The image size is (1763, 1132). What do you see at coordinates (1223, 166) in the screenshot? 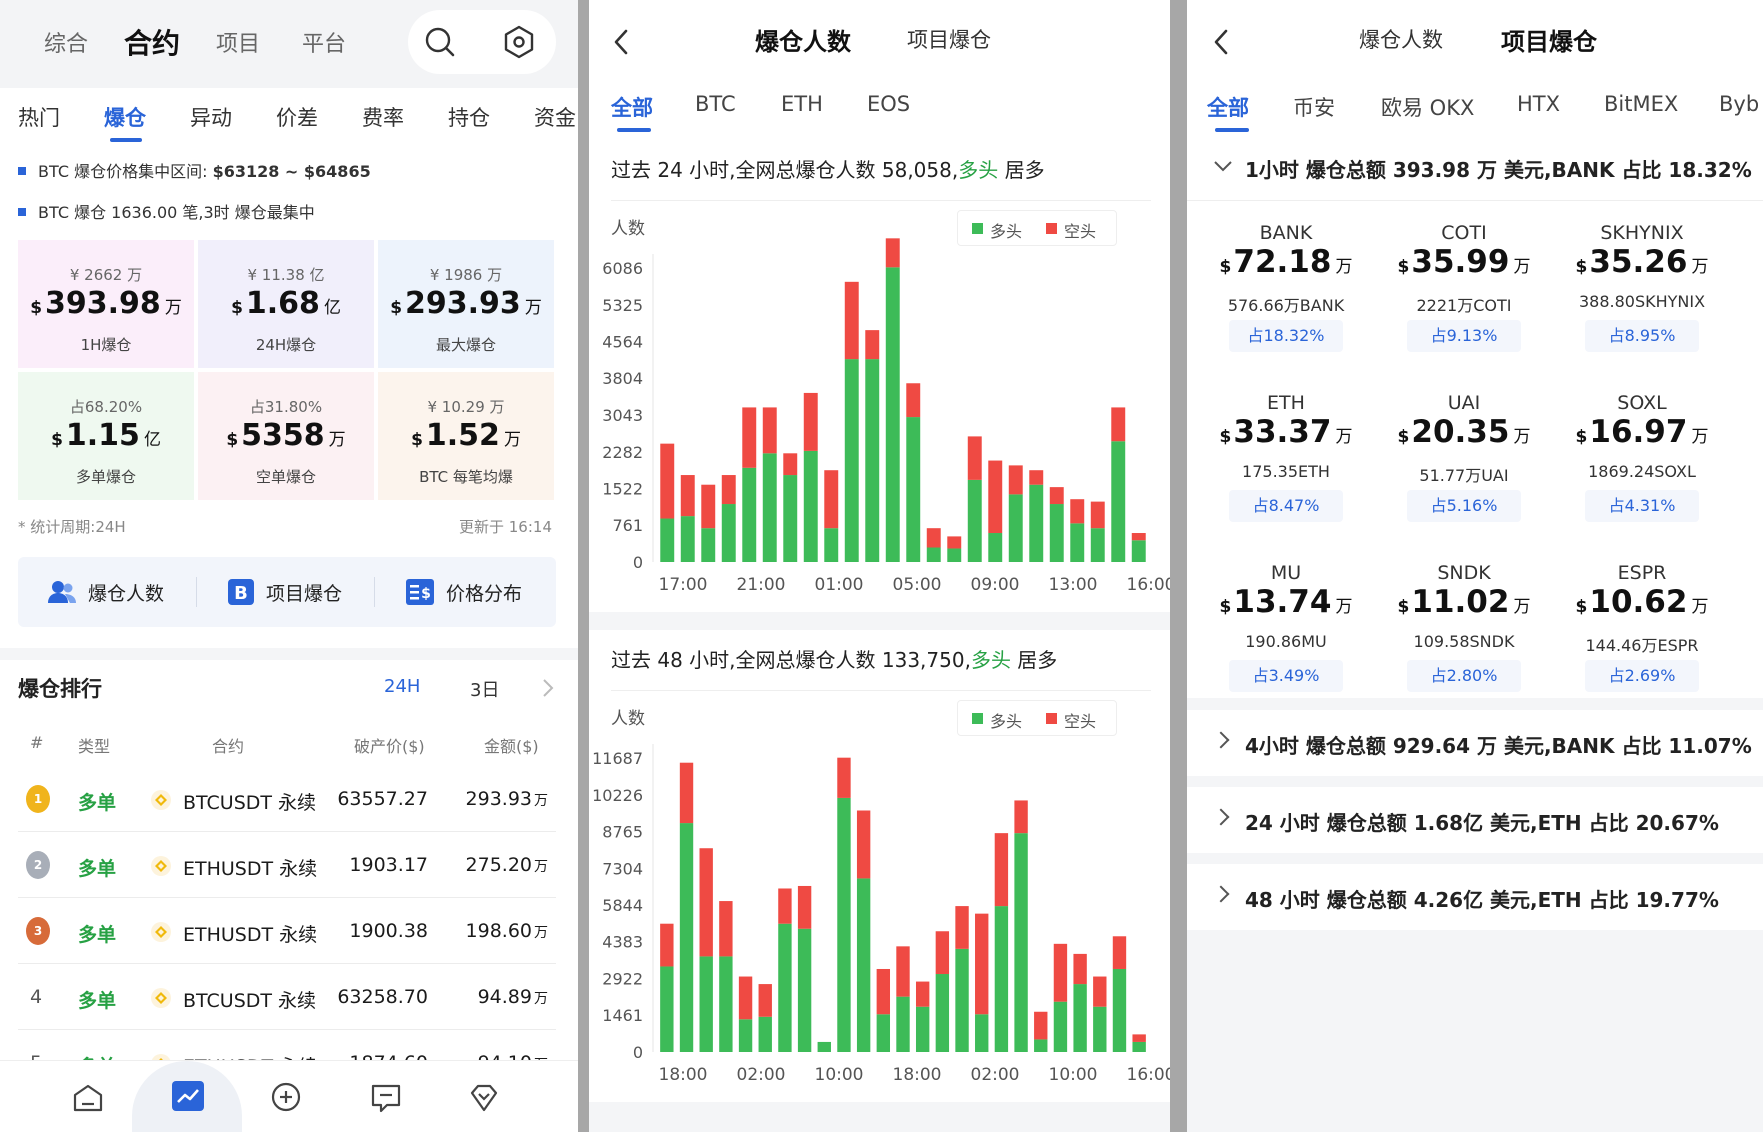
I see `chevron-down-icon` at bounding box center [1223, 166].